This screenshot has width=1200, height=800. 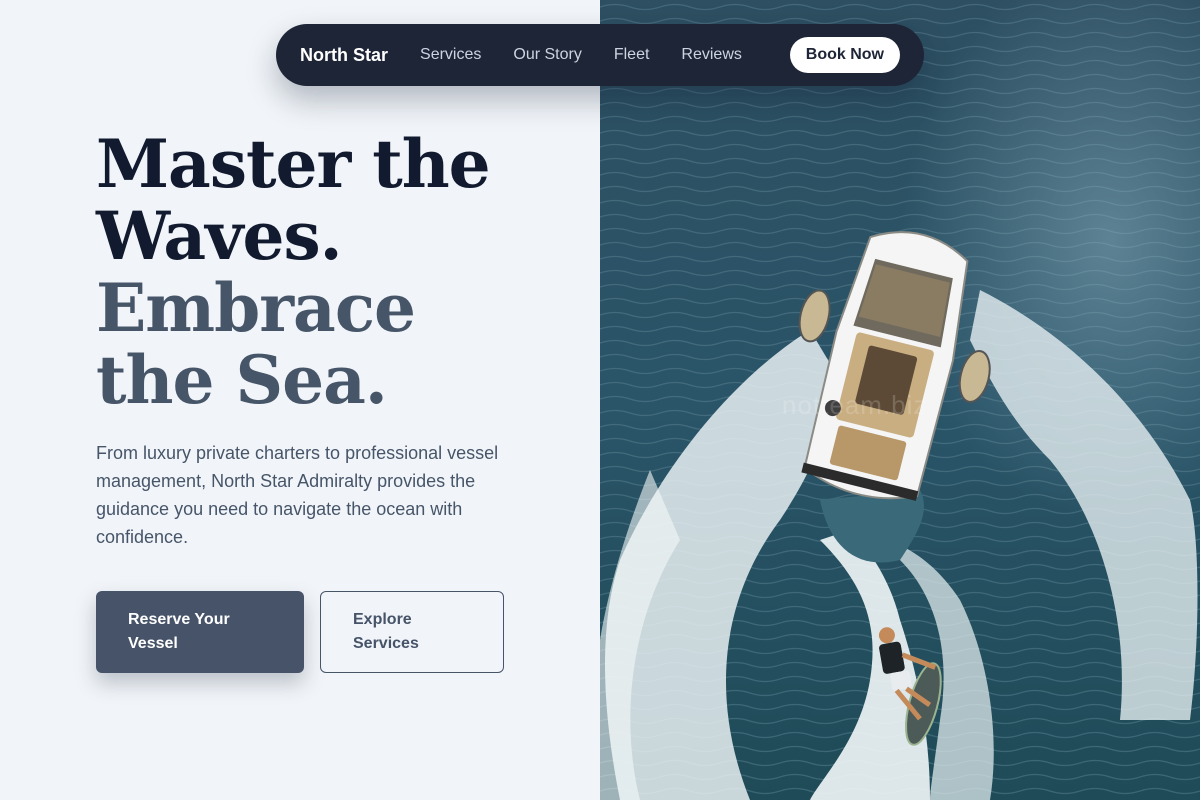 I want to click on nav-link-our-story: Our Story, so click(x=547, y=55).